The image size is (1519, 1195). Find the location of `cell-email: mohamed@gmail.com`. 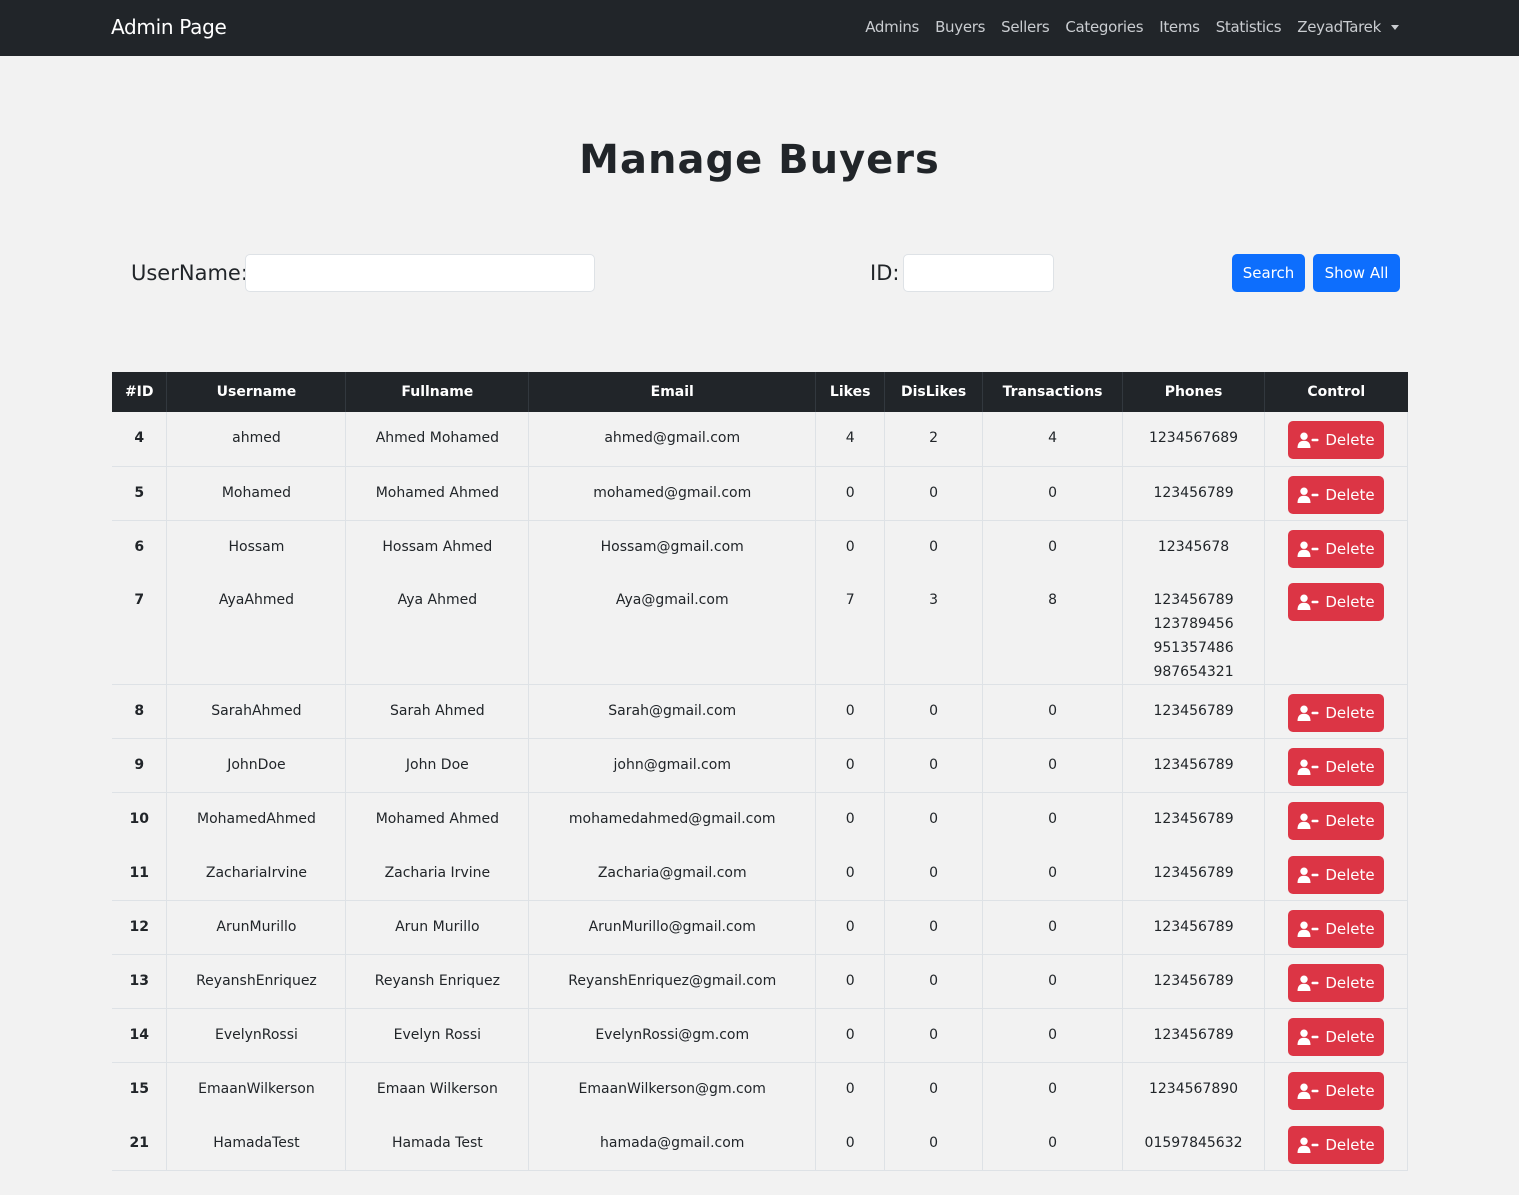

cell-email: mohamed@gmail.com is located at coordinates (672, 493).